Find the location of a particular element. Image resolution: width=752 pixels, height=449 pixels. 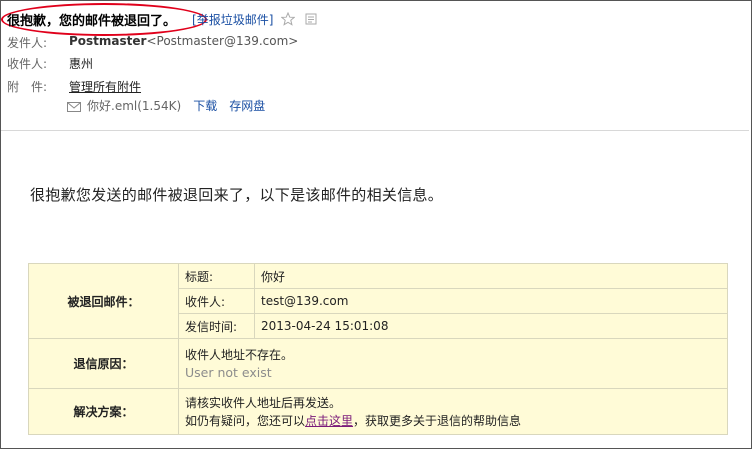

sender-address: <Postmaster@139.com> is located at coordinates (222, 41).